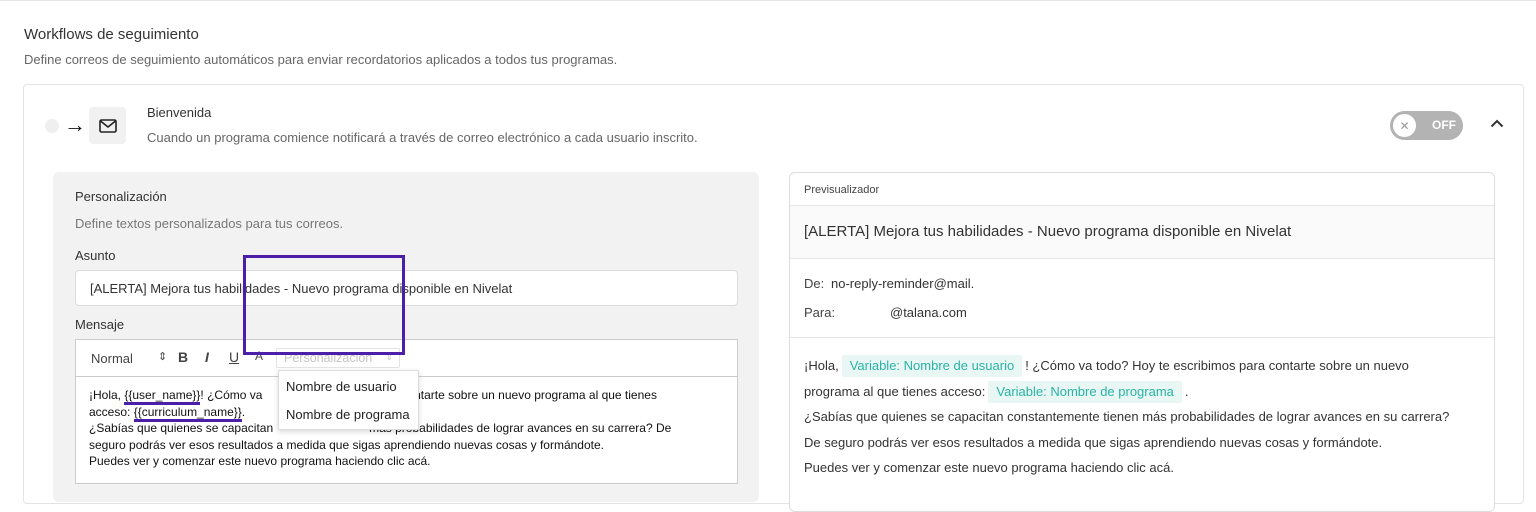 The image size is (1536, 512). What do you see at coordinates (121, 196) in the screenshot?
I see `personalization-title: Personalización` at bounding box center [121, 196].